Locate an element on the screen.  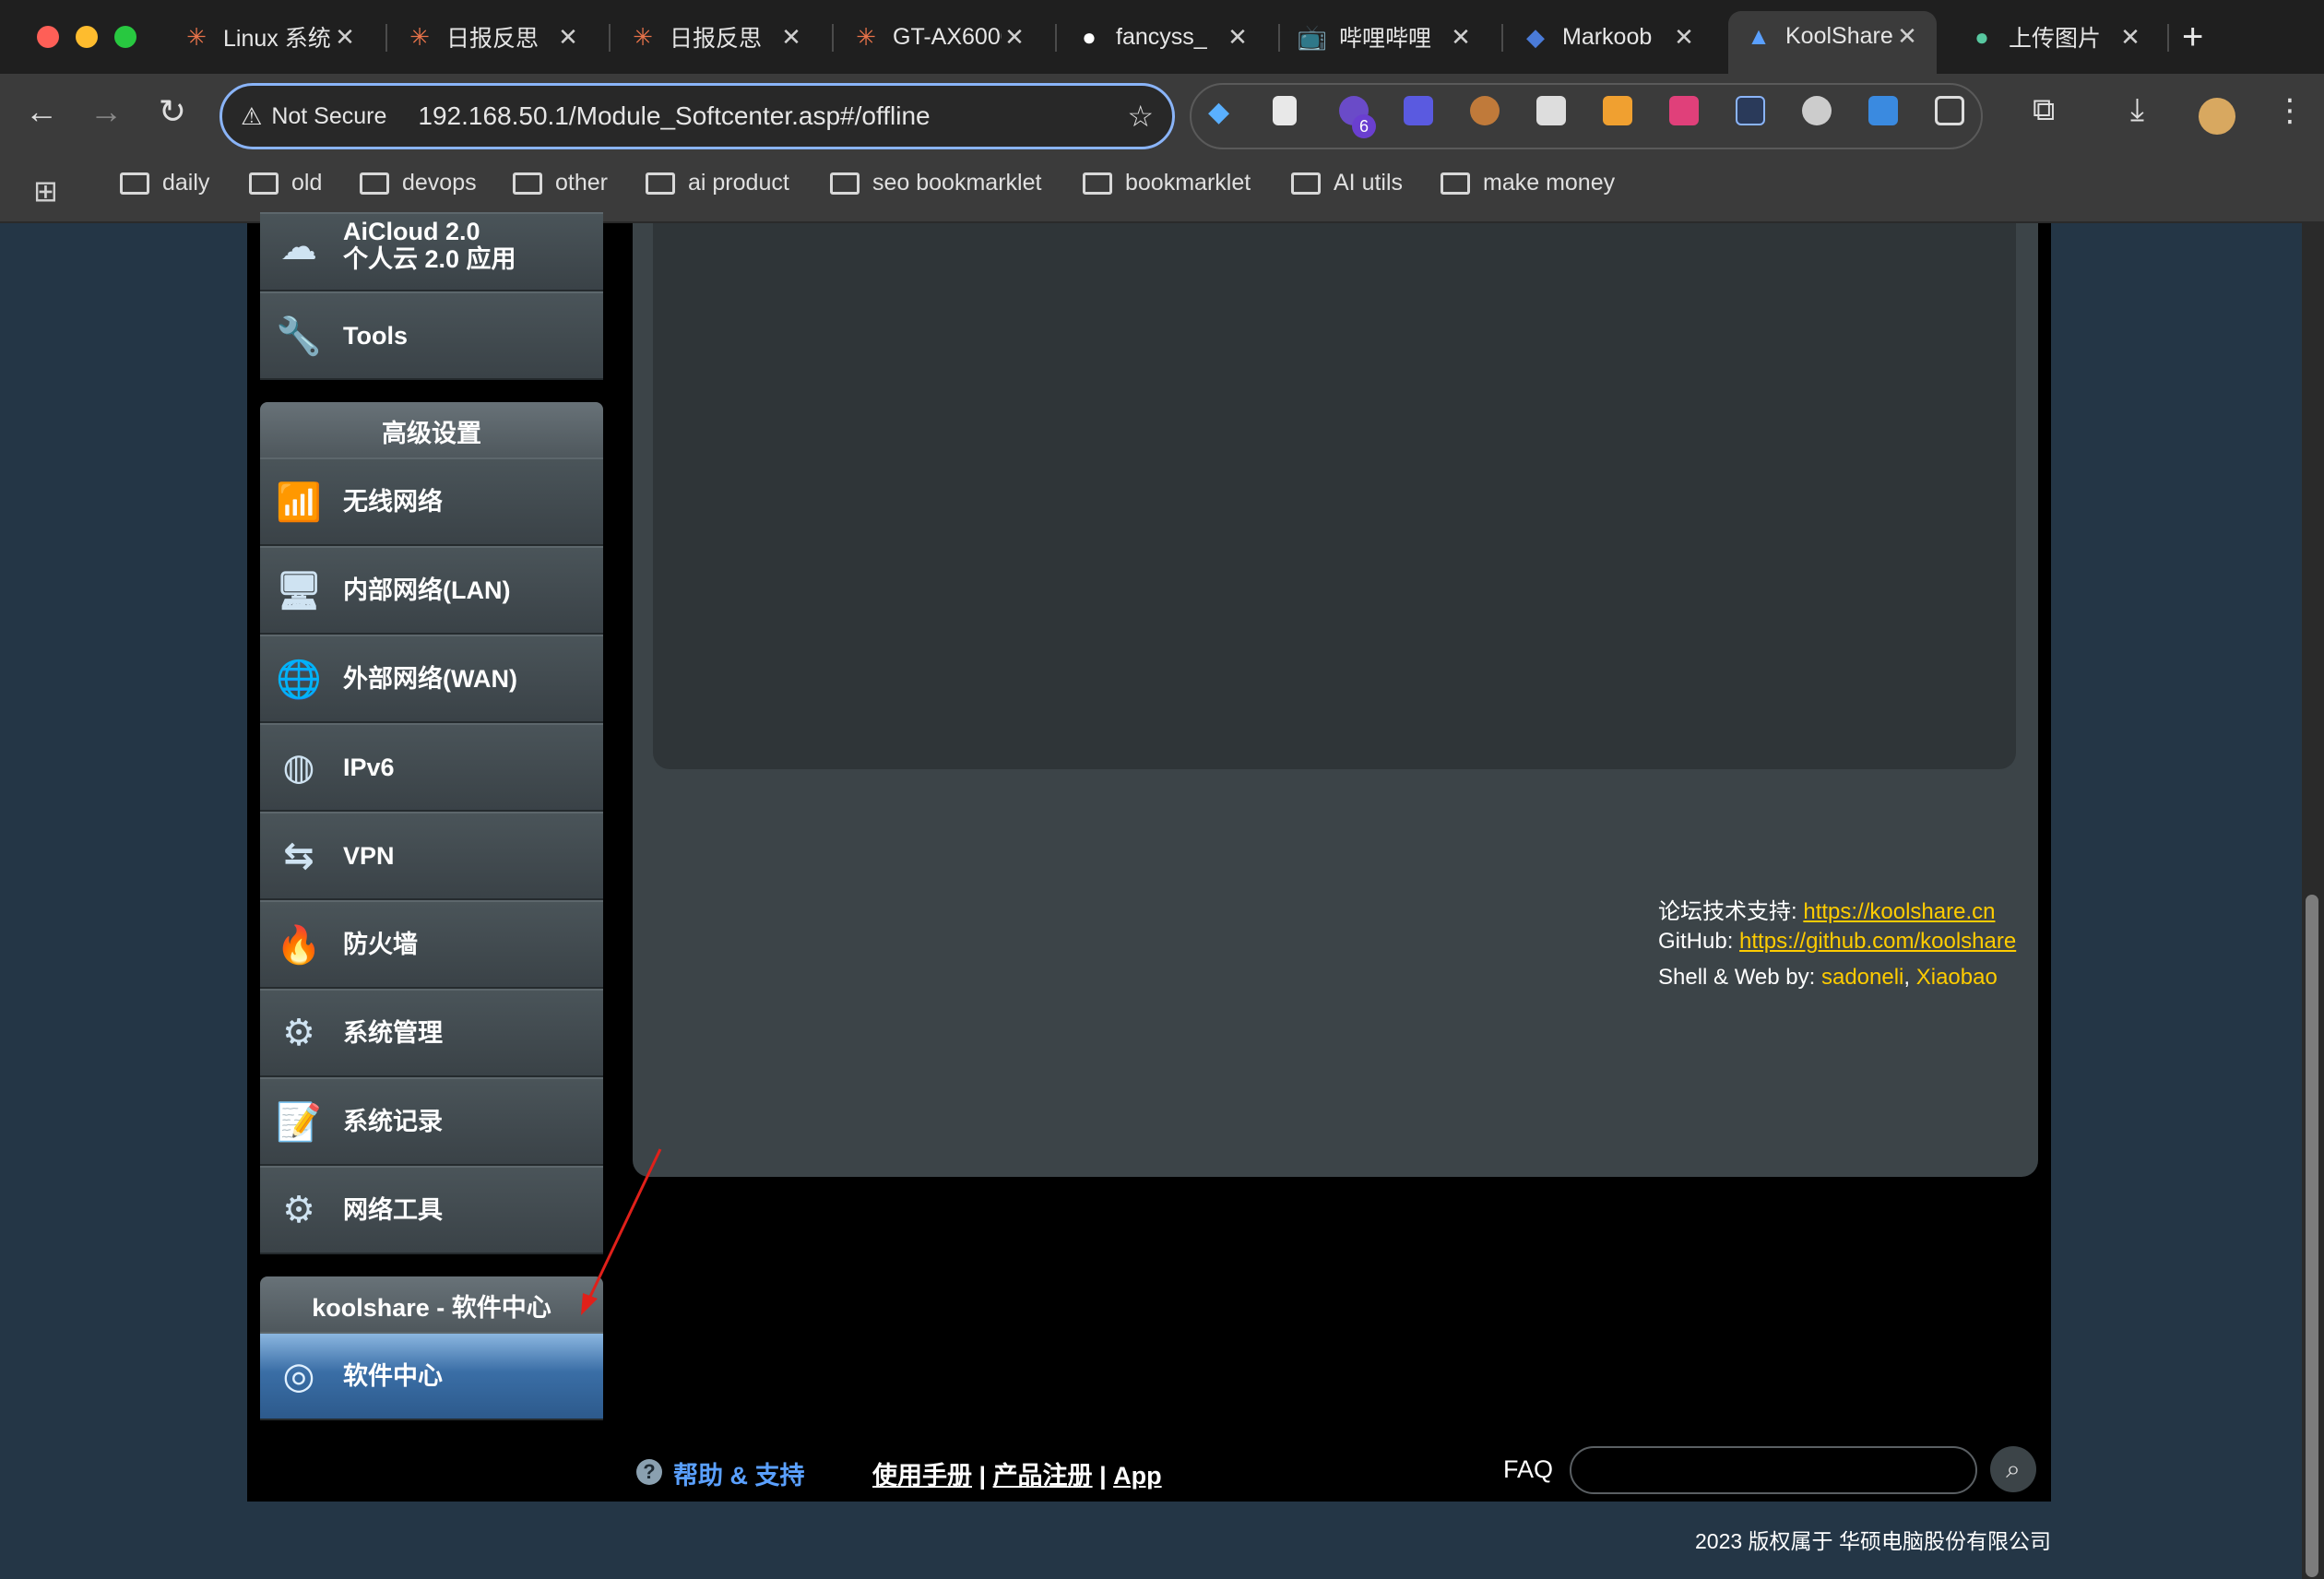
extension-gem-icon: ◆ is located at coordinates (1223, 112).